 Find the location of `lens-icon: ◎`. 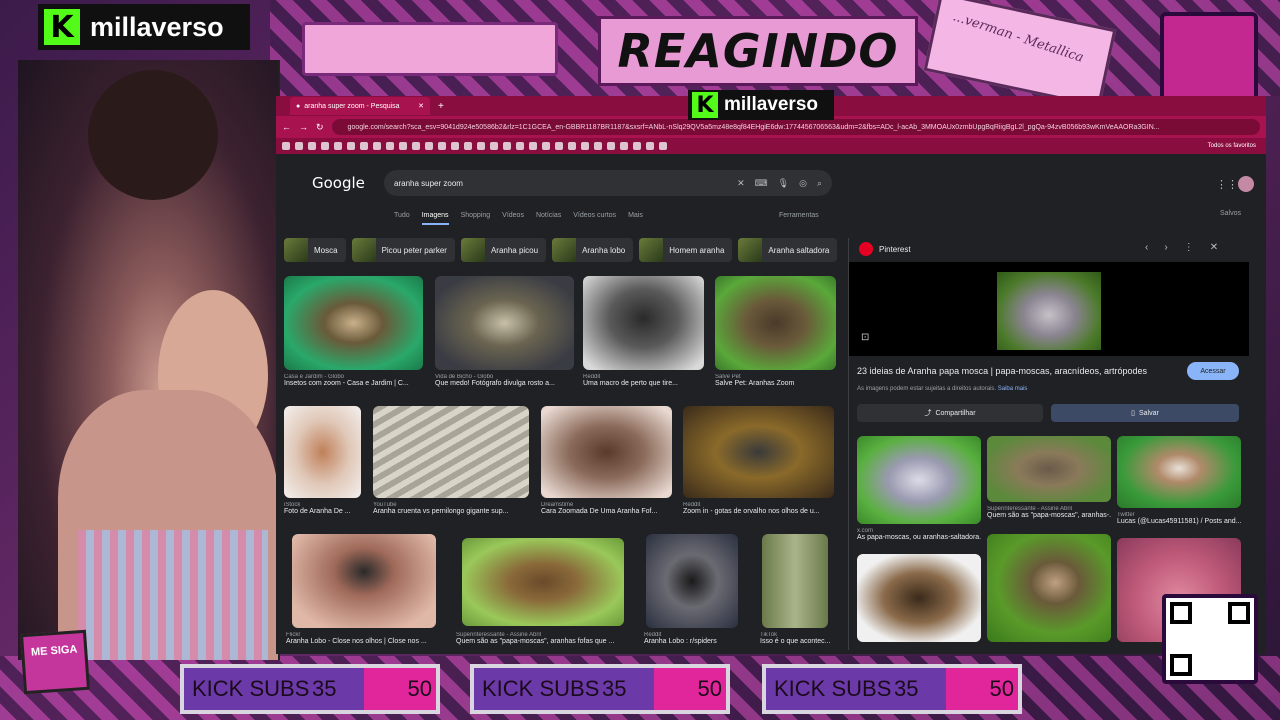

lens-icon: ◎ is located at coordinates (803, 183).